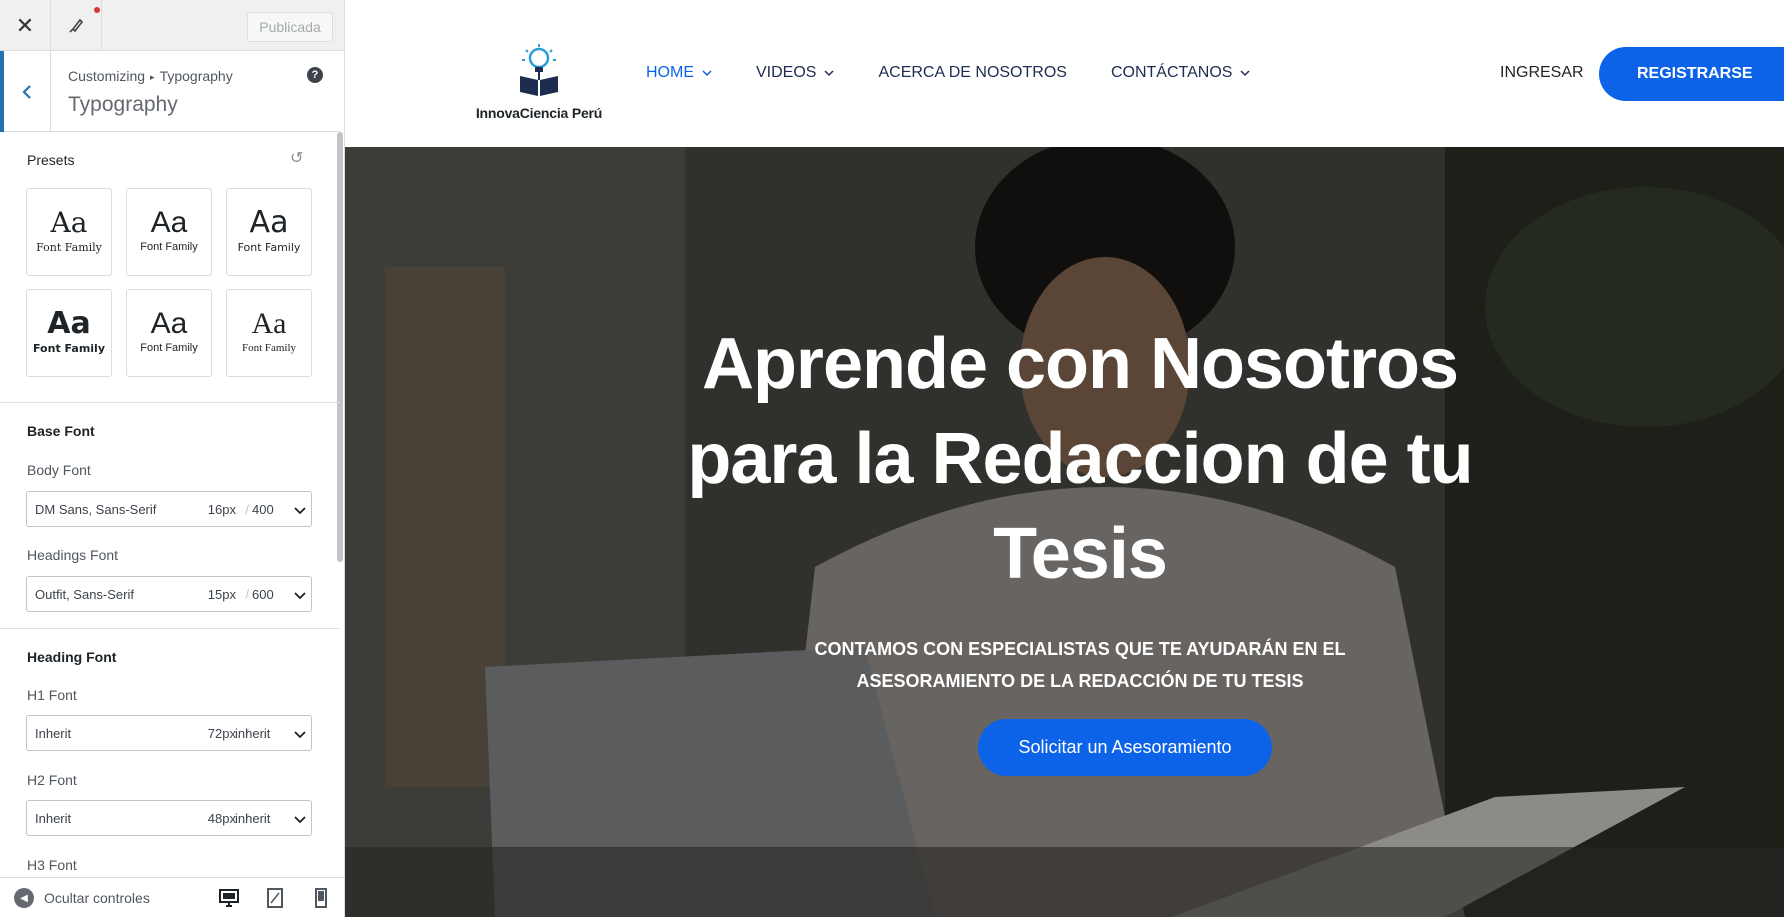 The width and height of the screenshot is (1784, 917). What do you see at coordinates (61, 431) in the screenshot?
I see `base-font-heading: Base Font` at bounding box center [61, 431].